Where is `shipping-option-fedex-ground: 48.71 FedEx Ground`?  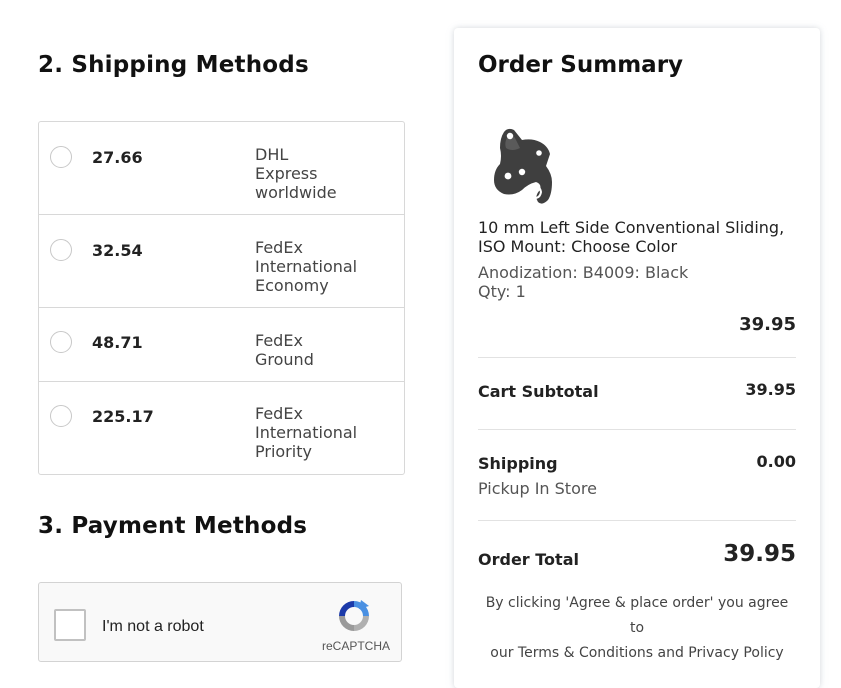
shipping-option-fedex-ground: 48.71 FedEx Ground is located at coordinates (221, 345).